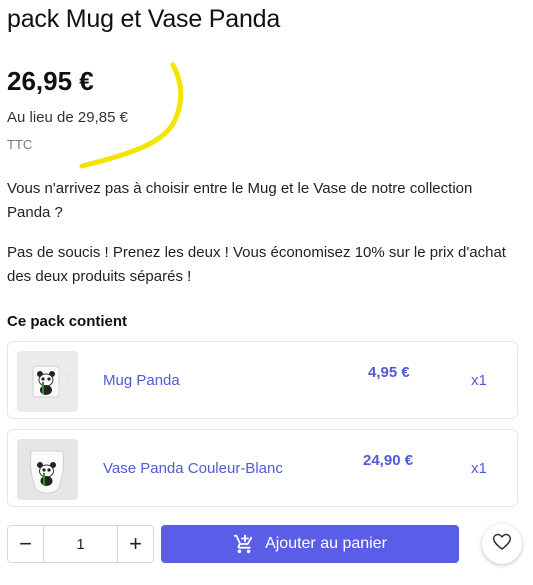 Image resolution: width=533 pixels, height=585 pixels. I want to click on pack-item-vase: Vase Panda Couleur-Blanc 24,90 € x1, so click(262, 468).